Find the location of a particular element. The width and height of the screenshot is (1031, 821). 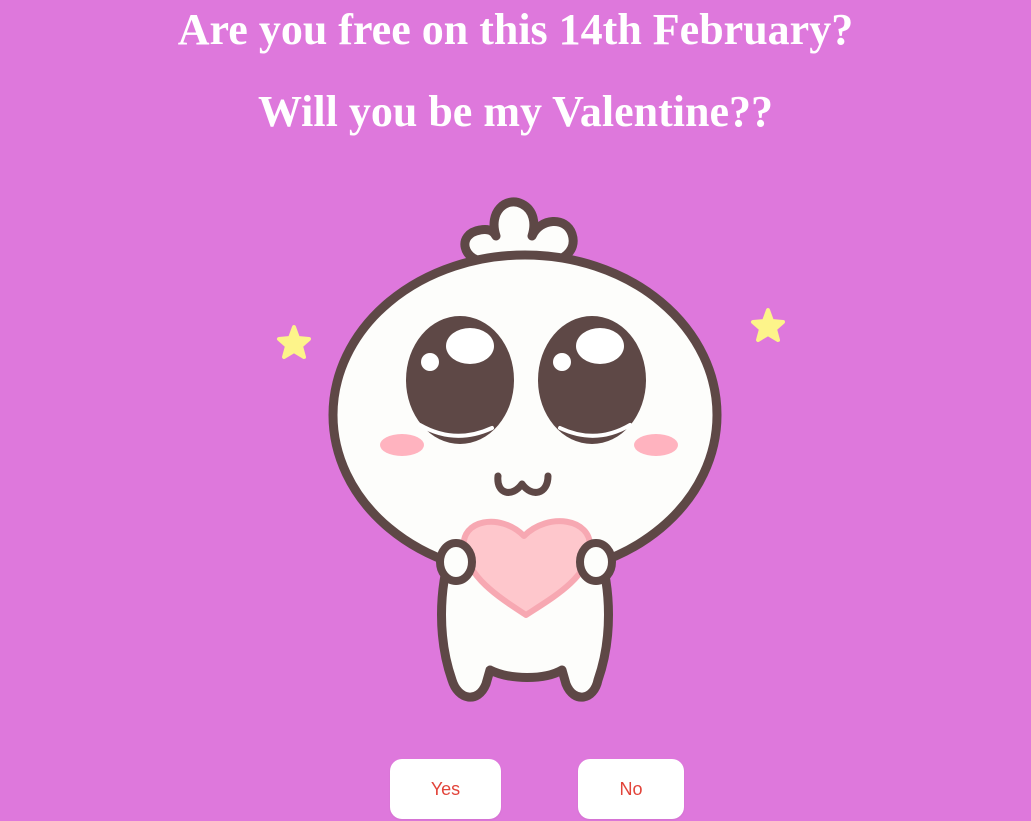

right-paw is located at coordinates (596, 562).